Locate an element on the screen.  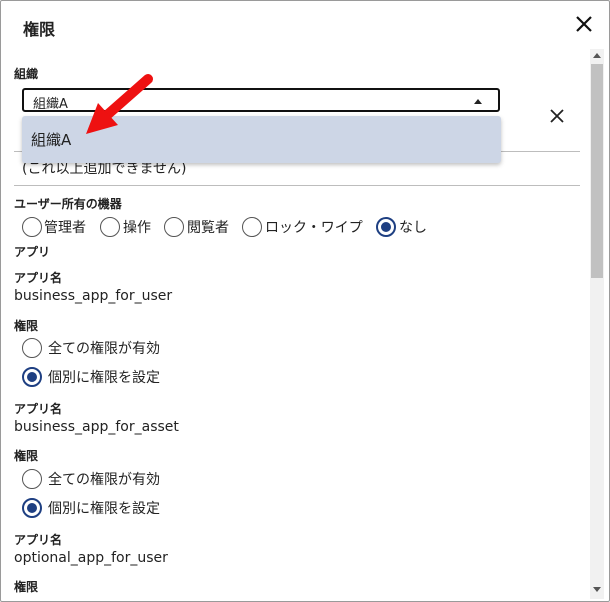
app2-radio-individual is located at coordinates (32, 508).